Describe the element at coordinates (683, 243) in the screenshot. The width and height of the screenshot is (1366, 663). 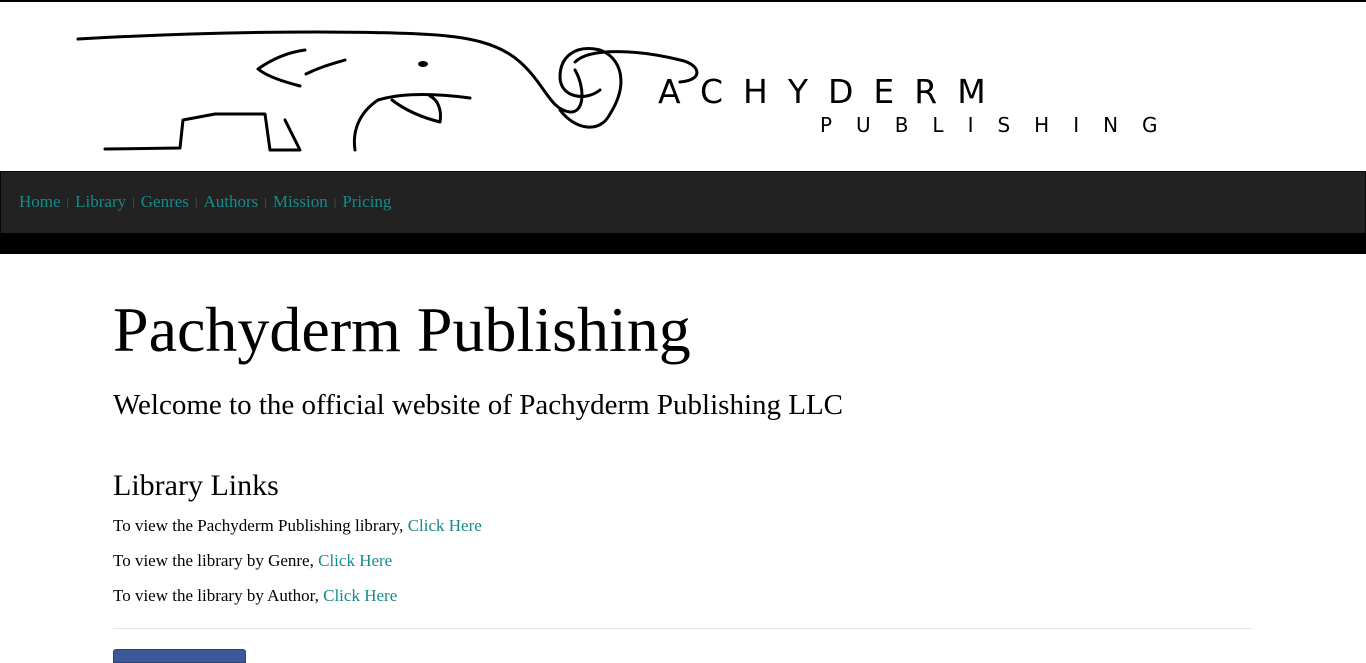
I see `nav-bottom-band` at that location.